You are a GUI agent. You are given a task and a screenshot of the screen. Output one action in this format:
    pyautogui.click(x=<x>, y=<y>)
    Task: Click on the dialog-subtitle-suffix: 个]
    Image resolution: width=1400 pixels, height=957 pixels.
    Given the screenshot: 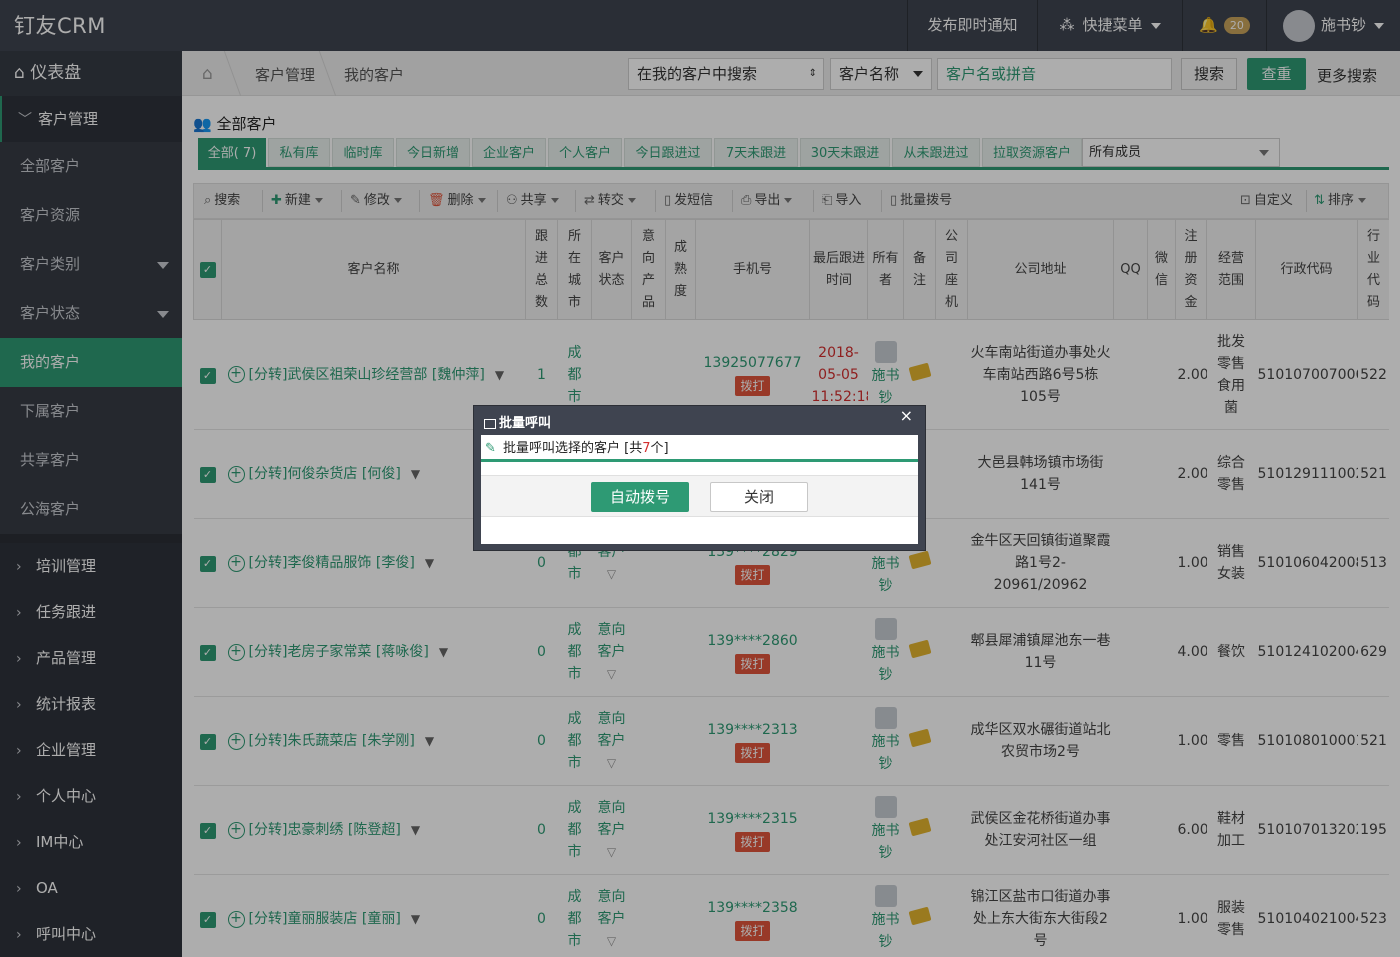 What is the action you would take?
    pyautogui.click(x=659, y=448)
    